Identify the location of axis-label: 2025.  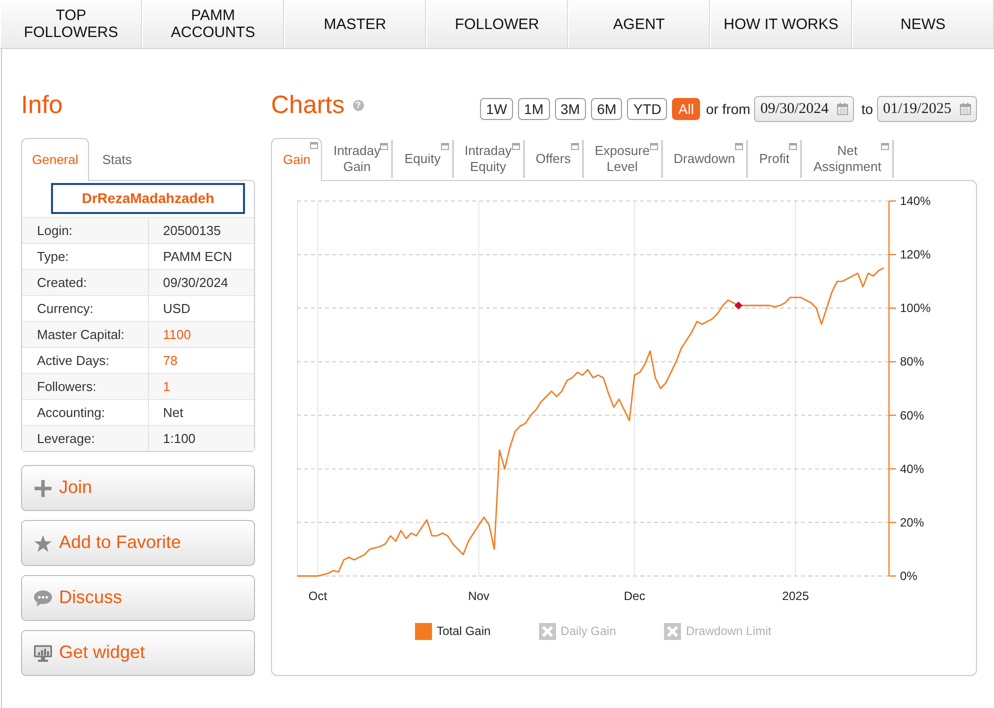
(795, 596).